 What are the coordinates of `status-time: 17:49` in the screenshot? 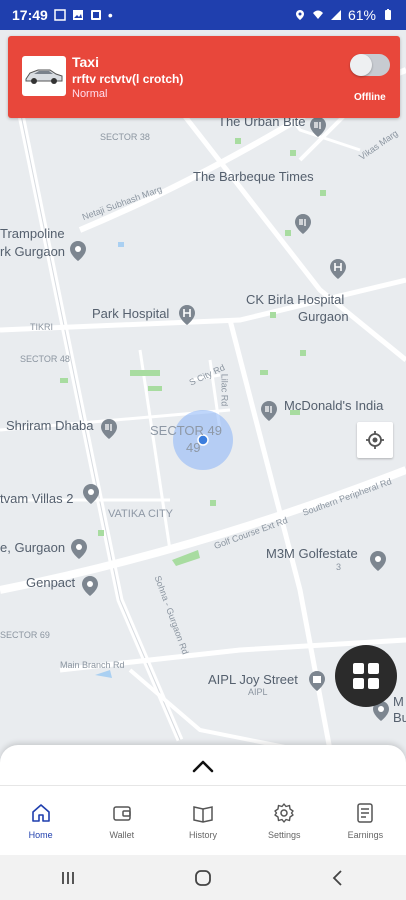 It's located at (30, 15).